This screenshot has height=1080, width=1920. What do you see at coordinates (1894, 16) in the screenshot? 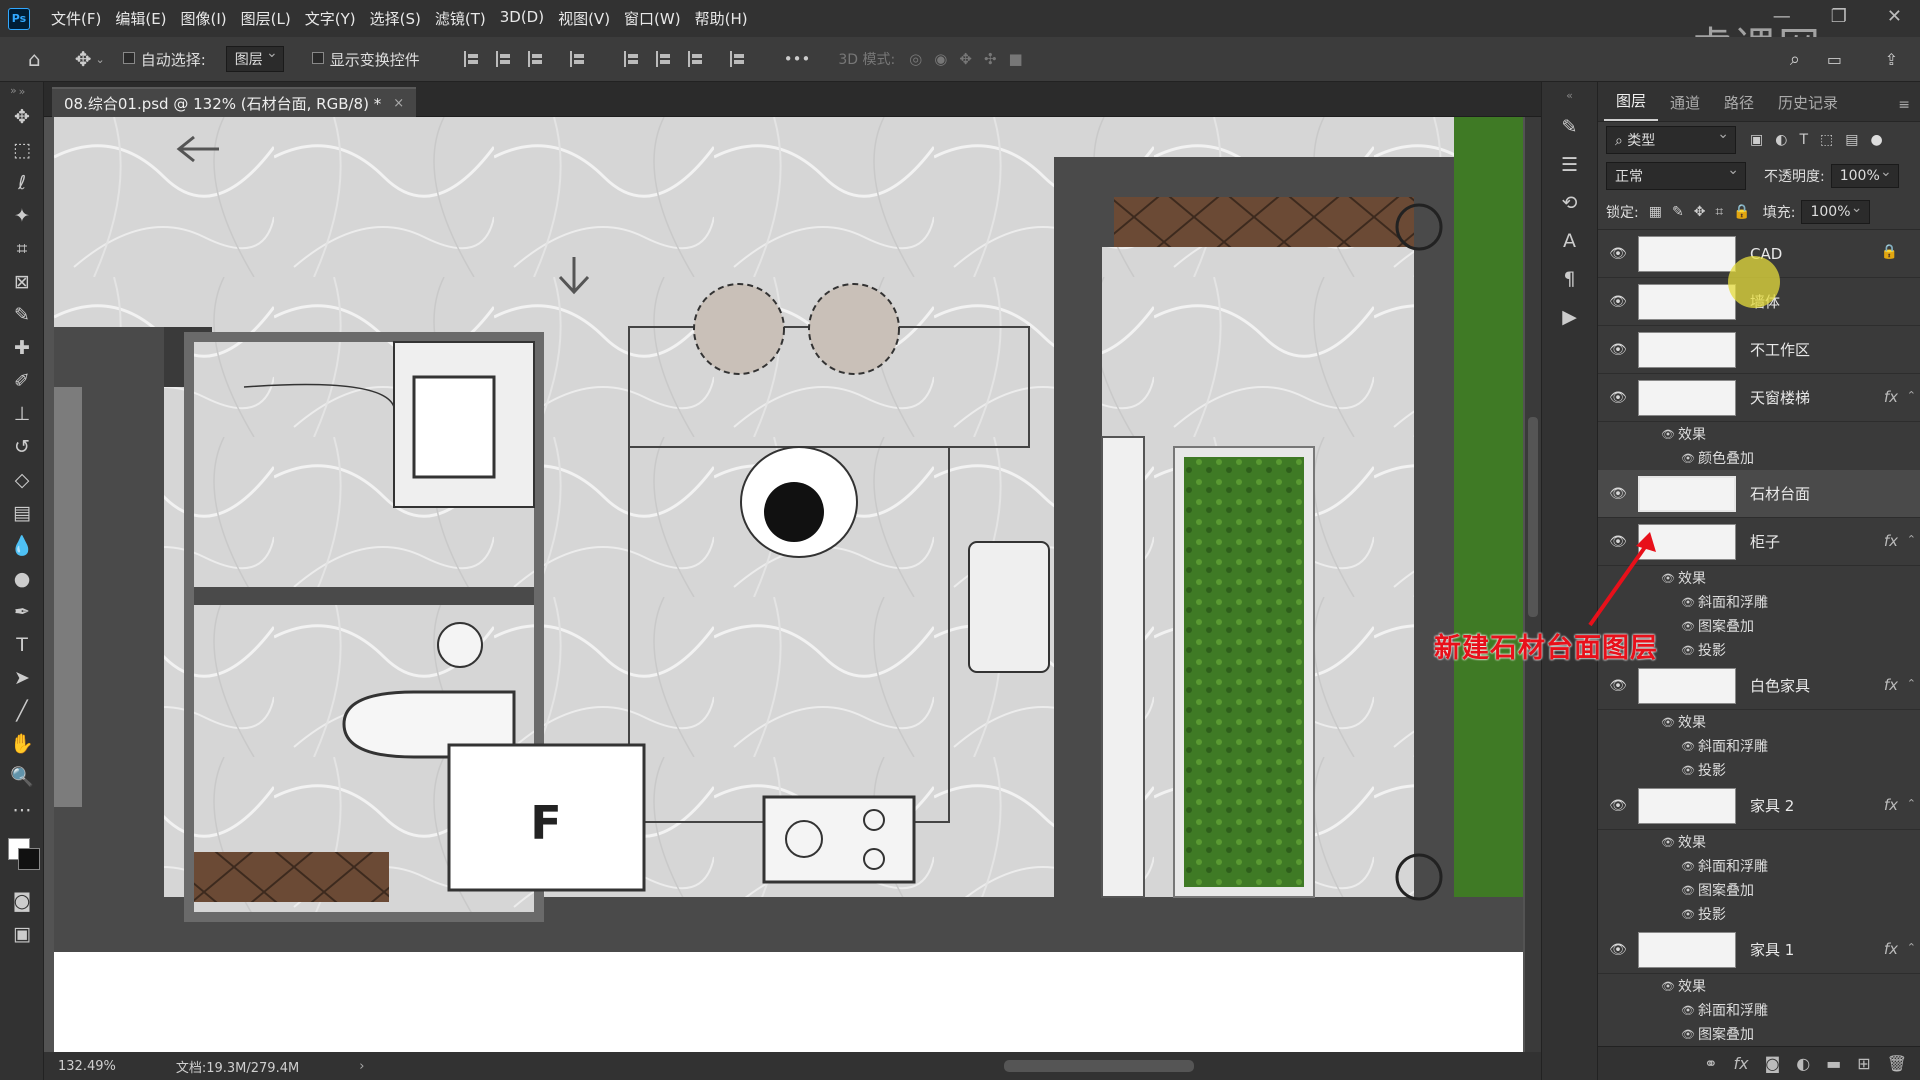
I see `close-icon: ✕` at bounding box center [1894, 16].